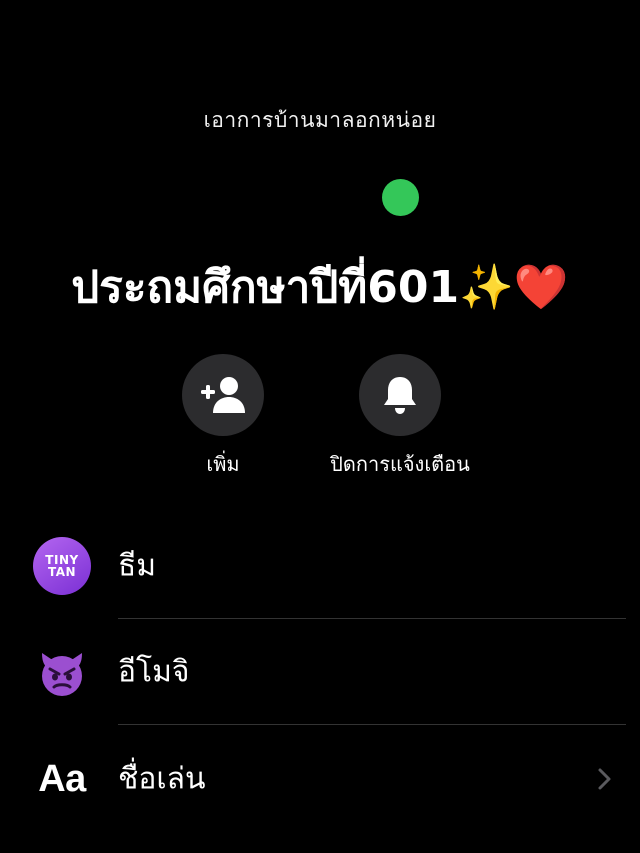  I want to click on add-button-circle, so click(223, 395).